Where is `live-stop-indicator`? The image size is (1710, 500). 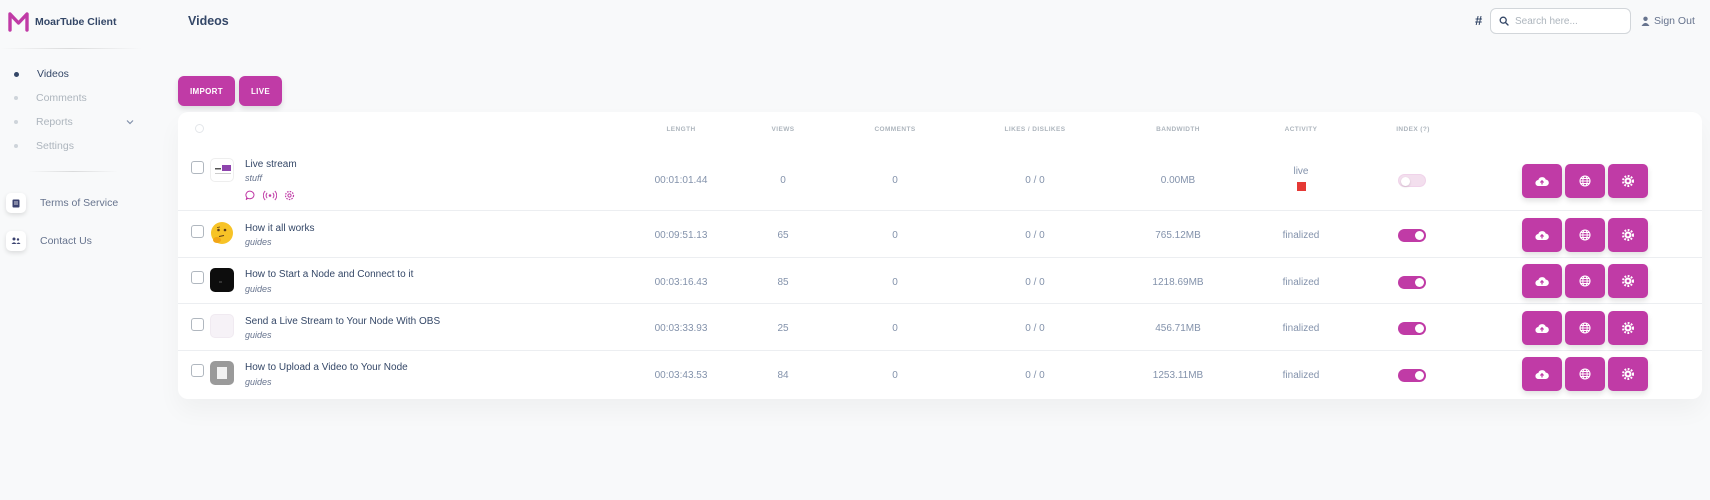
live-stop-indicator is located at coordinates (1301, 186).